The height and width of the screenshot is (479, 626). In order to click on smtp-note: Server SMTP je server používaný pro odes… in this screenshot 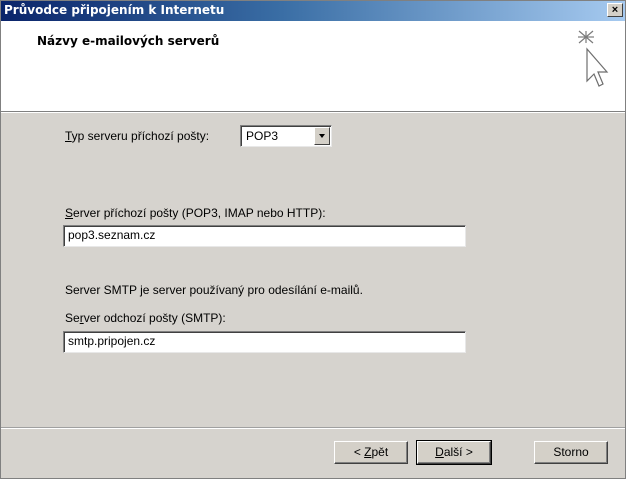, I will do `click(214, 290)`.